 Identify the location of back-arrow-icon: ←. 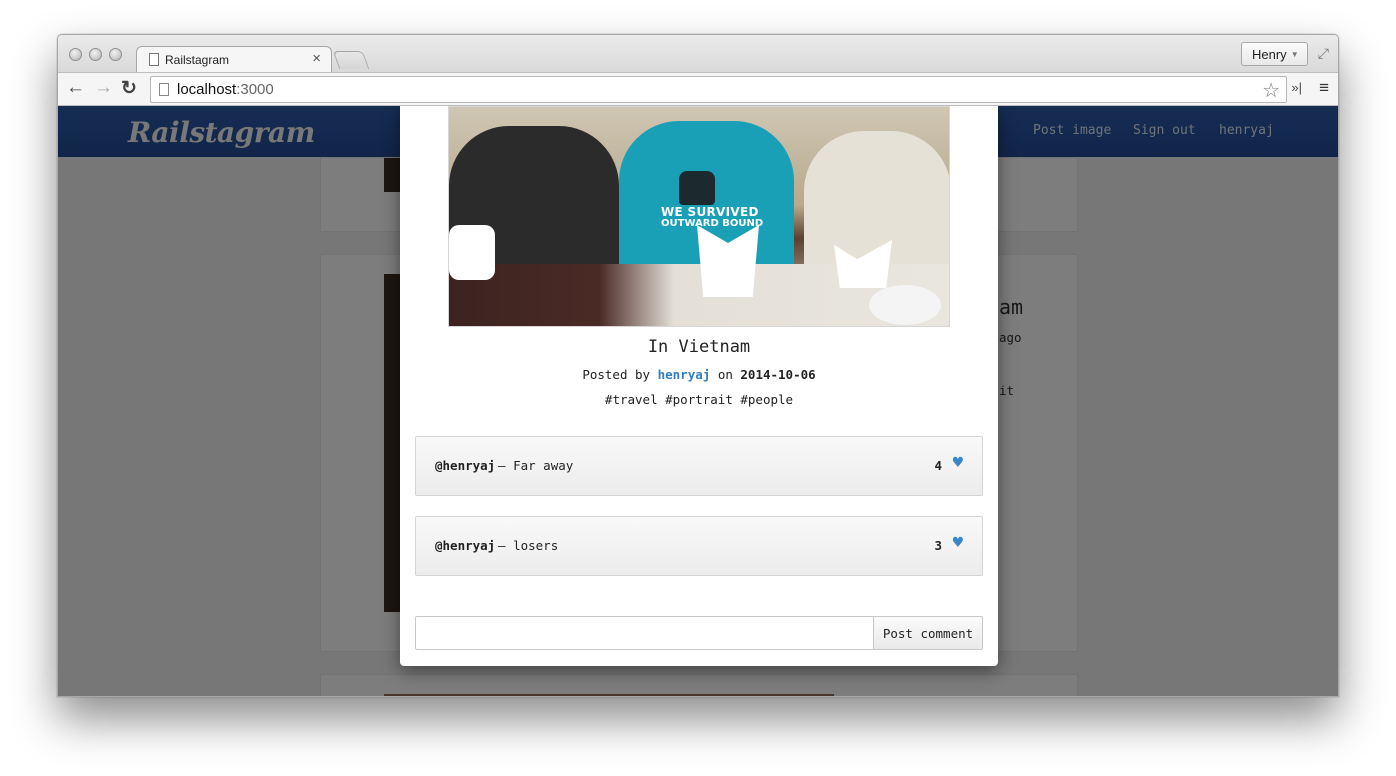
(75, 88).